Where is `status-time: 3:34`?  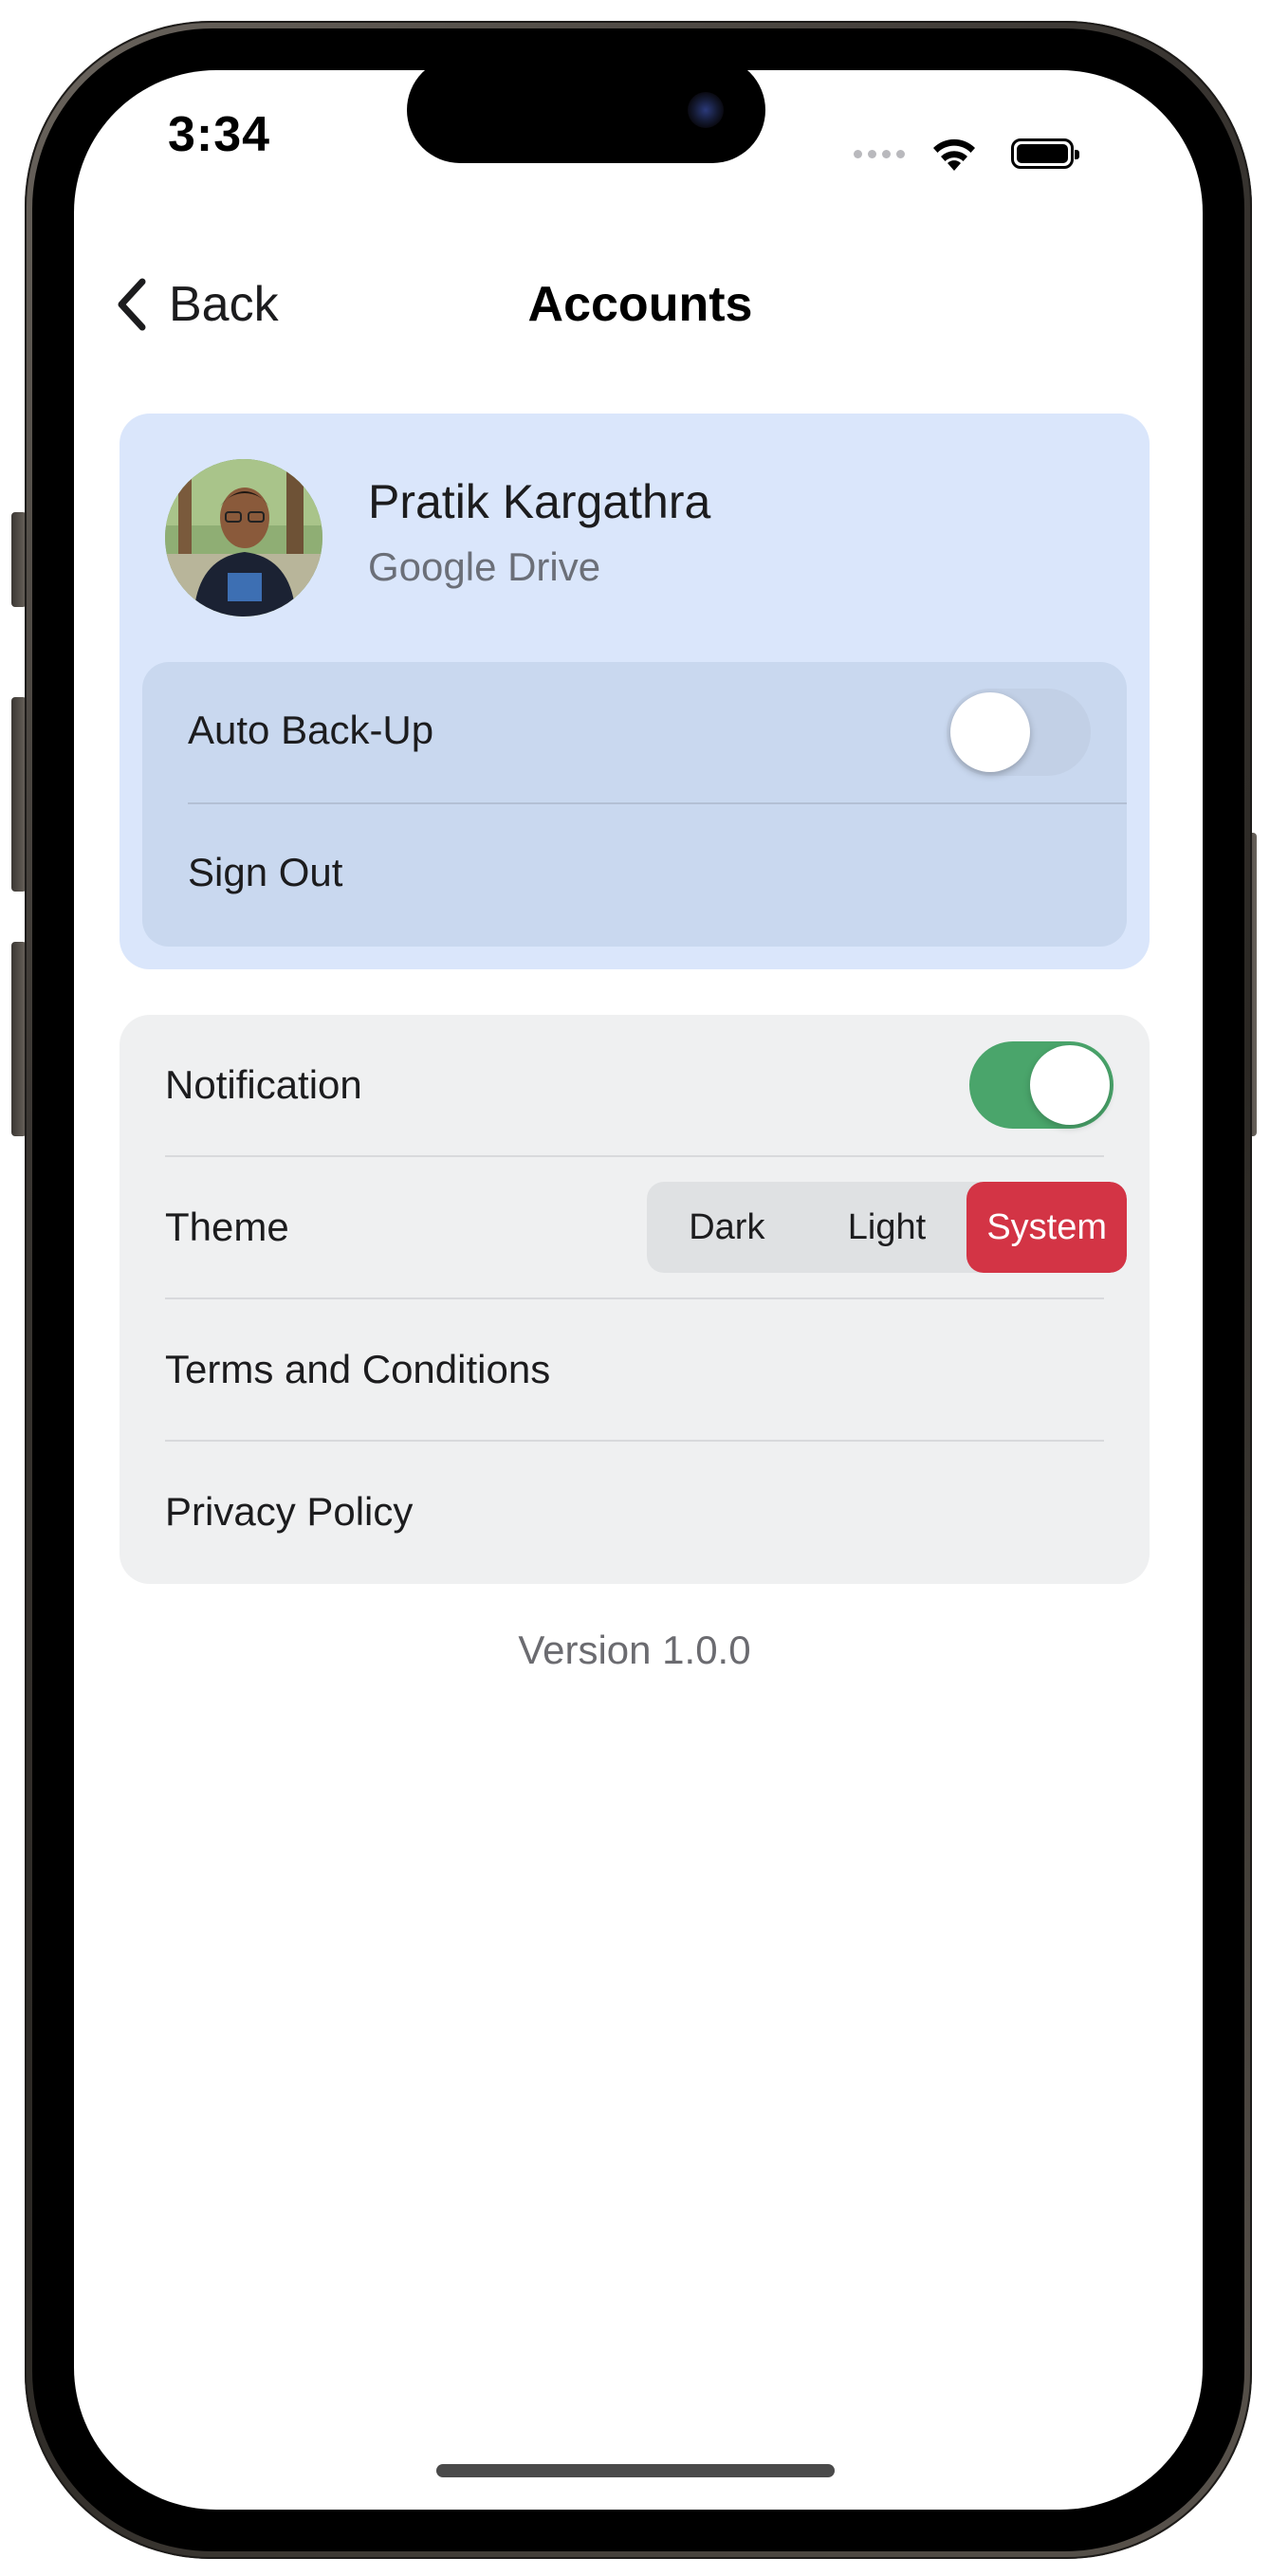 status-time: 3:34 is located at coordinates (219, 134).